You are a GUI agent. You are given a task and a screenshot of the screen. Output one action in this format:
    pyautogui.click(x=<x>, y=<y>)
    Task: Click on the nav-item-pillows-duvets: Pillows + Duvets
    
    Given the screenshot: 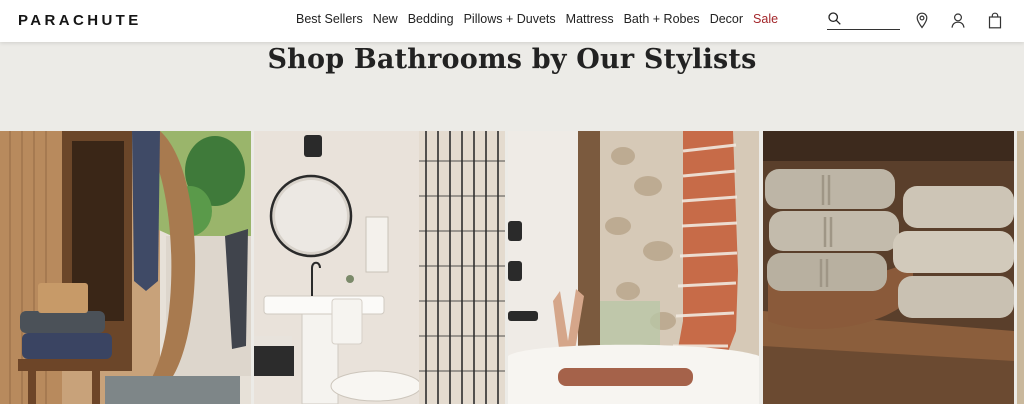 What is the action you would take?
    pyautogui.click(x=510, y=19)
    